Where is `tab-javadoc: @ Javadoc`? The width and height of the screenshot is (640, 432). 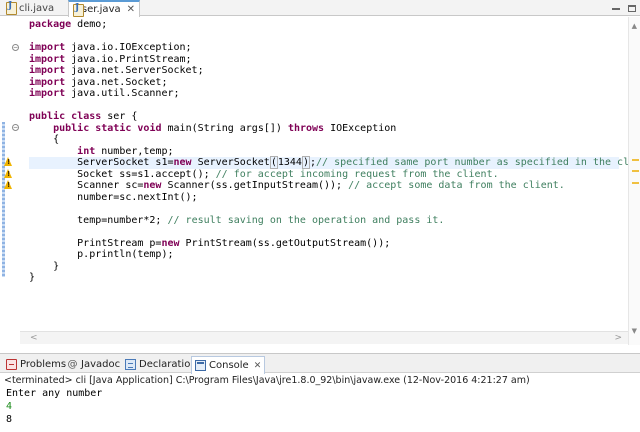 tab-javadoc: @ Javadoc is located at coordinates (93, 364).